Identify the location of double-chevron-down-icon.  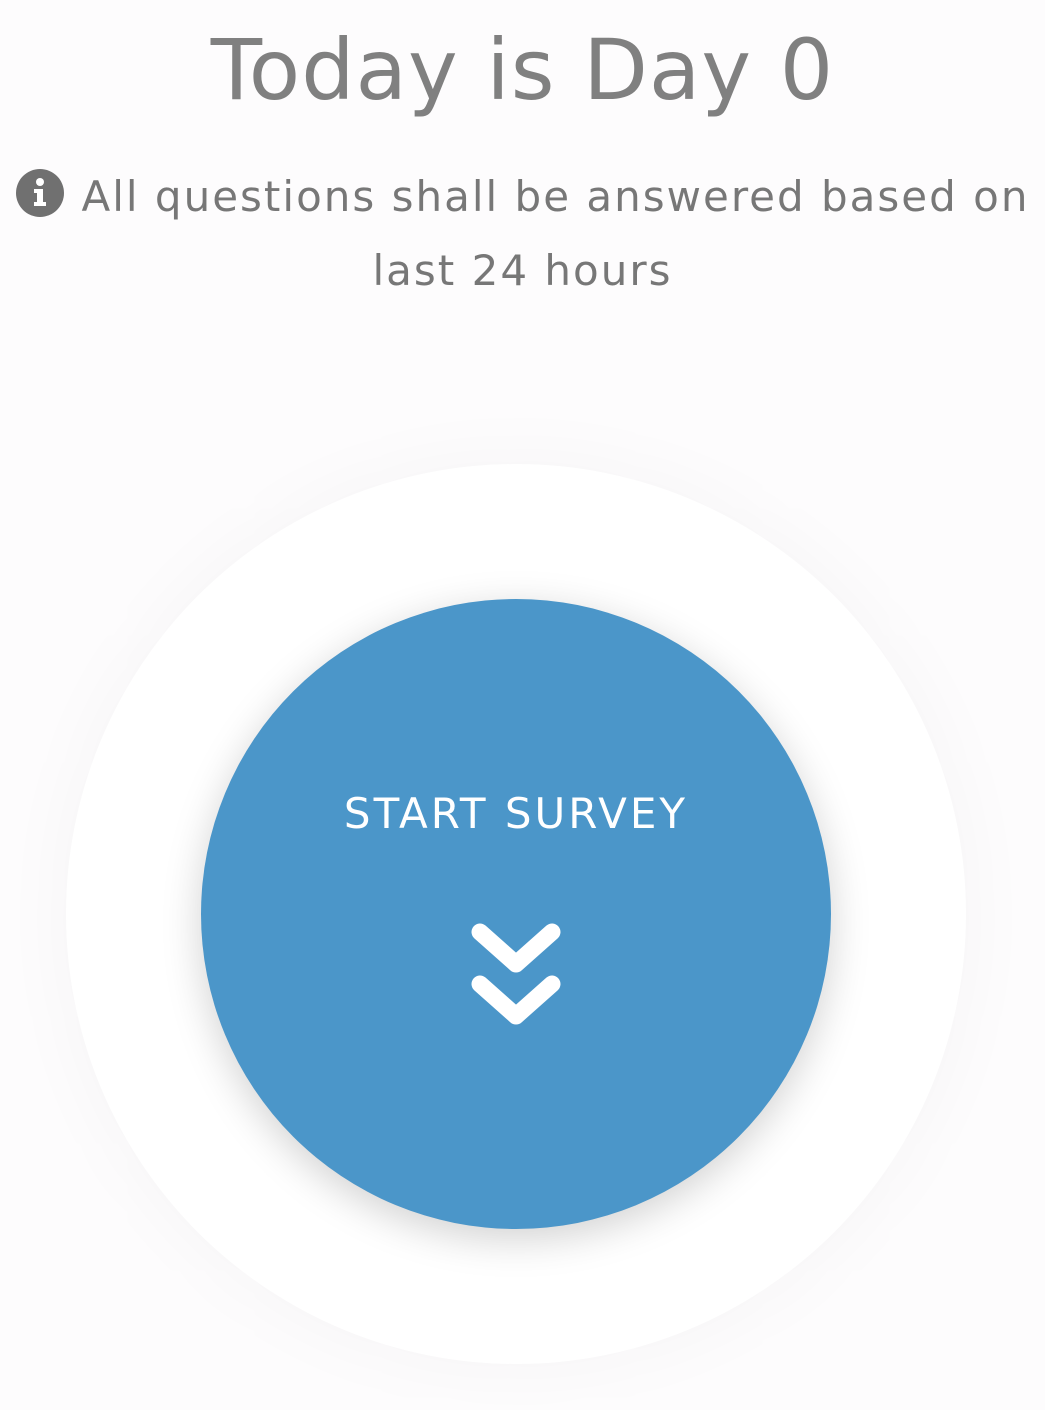
(516, 974).